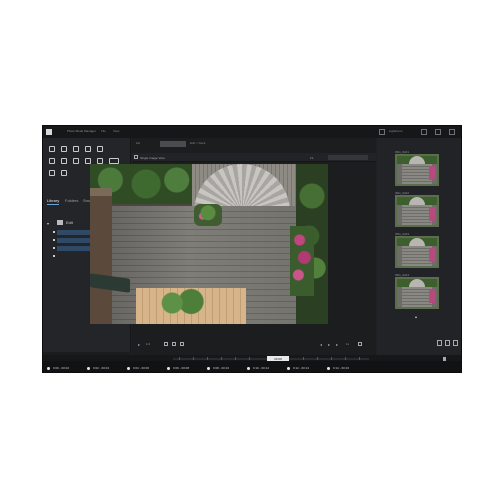 The width and height of the screenshot is (500, 500). I want to click on clip-label: 0:06 - 00:08, so click(181, 368).